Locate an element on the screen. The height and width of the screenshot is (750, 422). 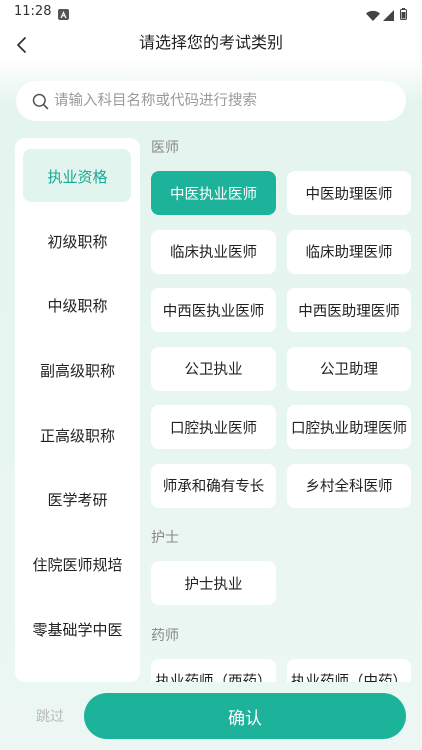
option-grid: 护士执业 is located at coordinates (281, 583).